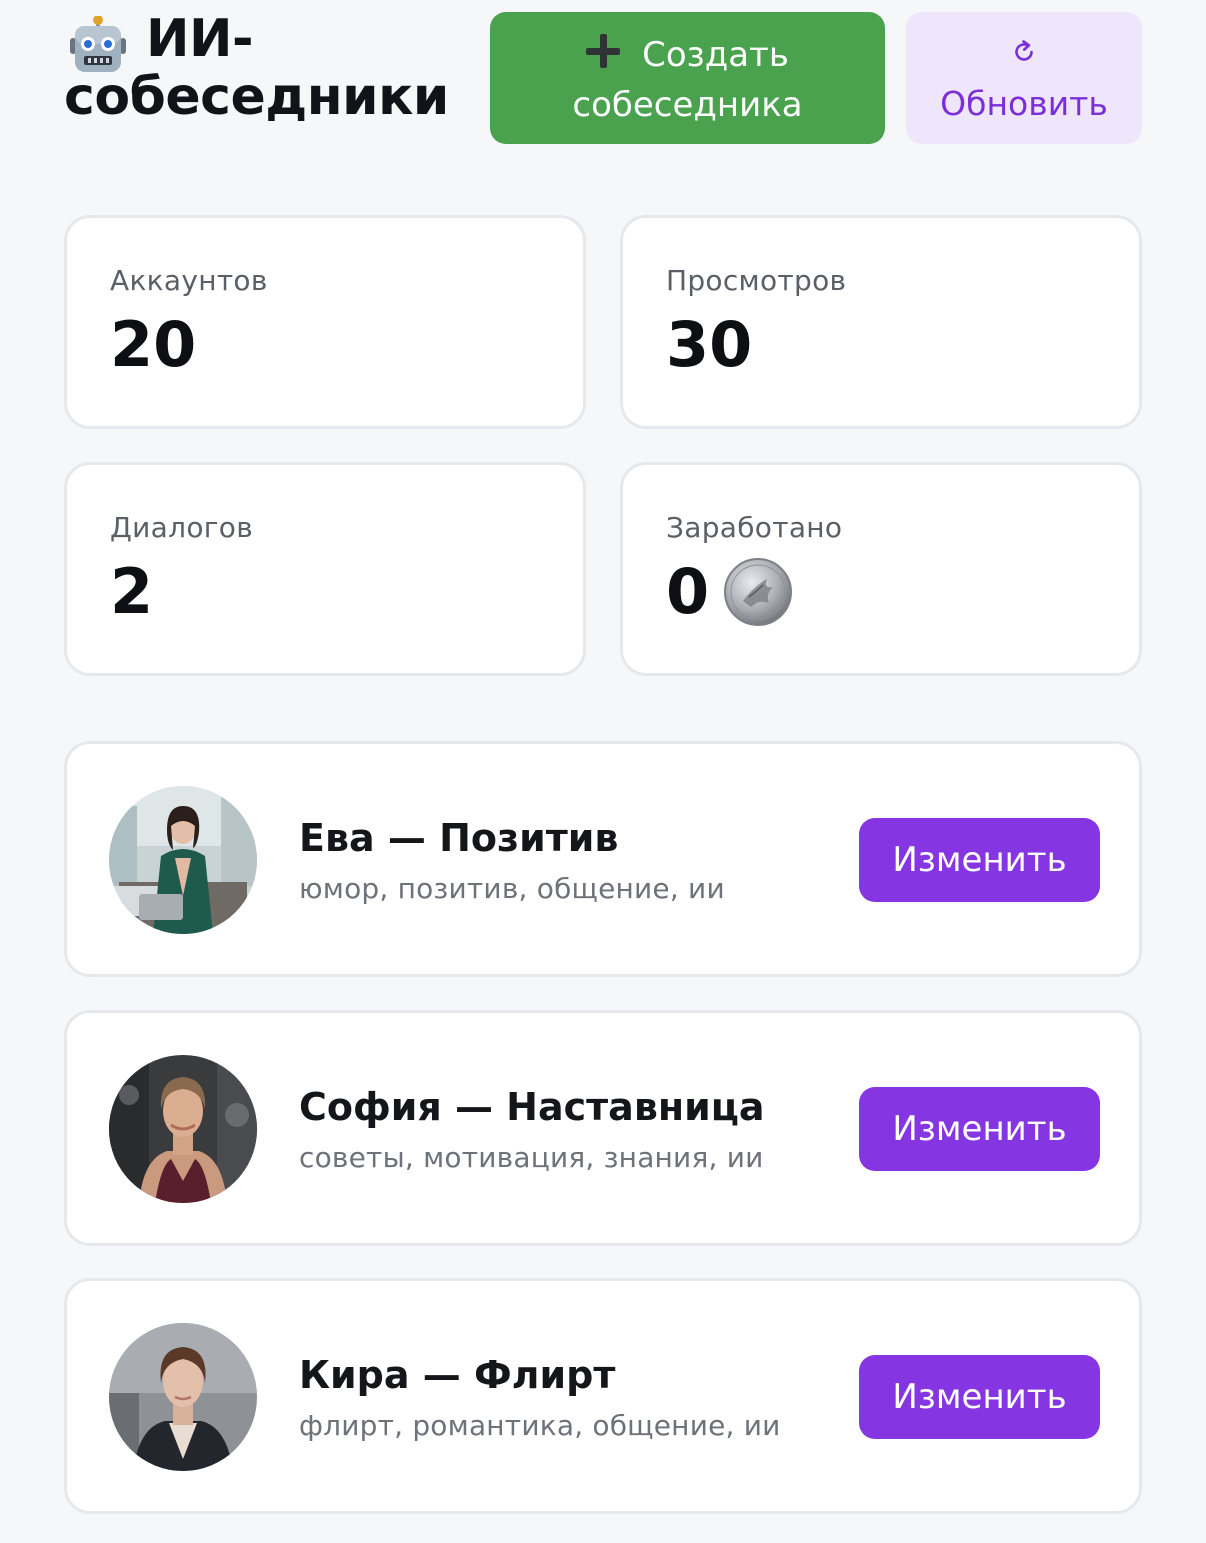  Describe the element at coordinates (540, 1425) in the screenshot. I see `companion-tags: флирт, романтика, общение, ии` at that location.